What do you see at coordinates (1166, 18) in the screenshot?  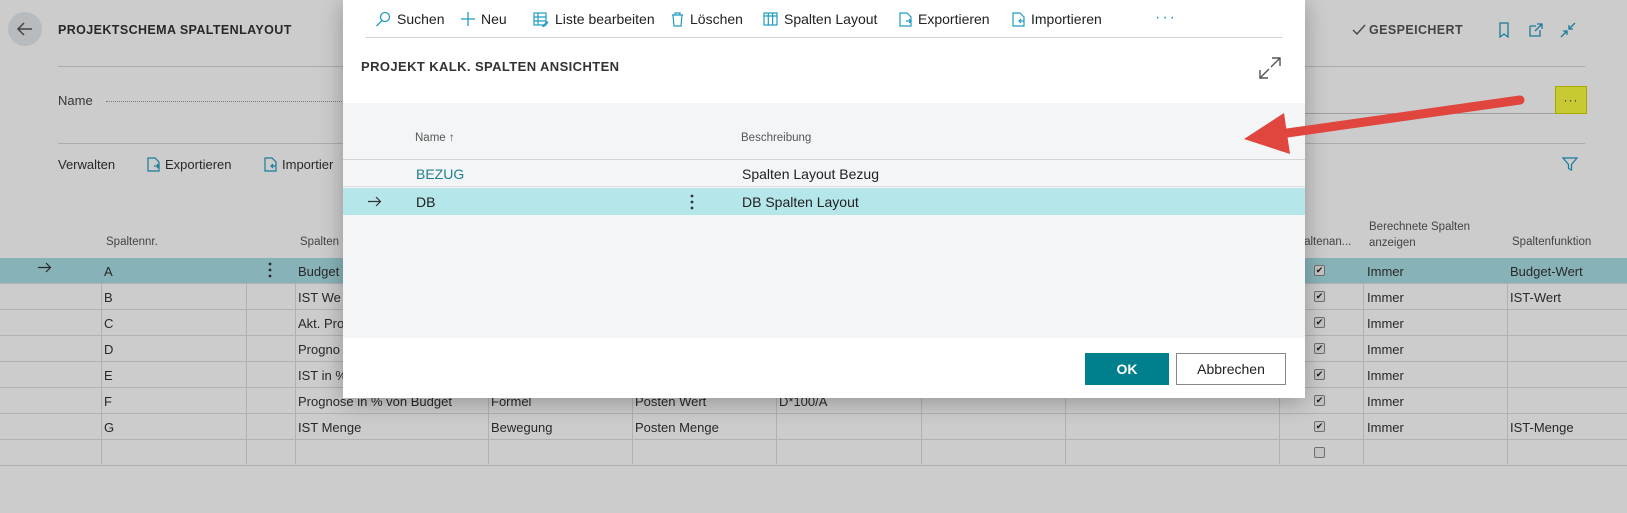 I see `more-actions-button: ···` at bounding box center [1166, 18].